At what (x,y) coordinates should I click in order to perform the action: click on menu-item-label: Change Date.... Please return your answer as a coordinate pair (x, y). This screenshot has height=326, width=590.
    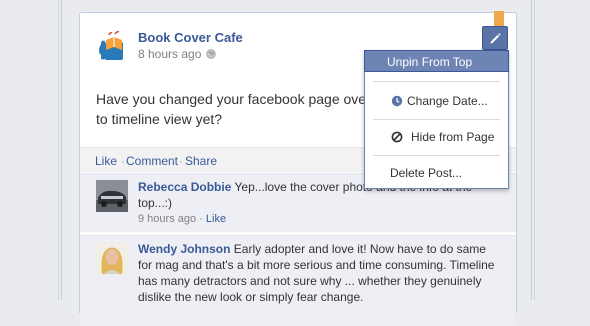
    Looking at the image, I should click on (447, 101).